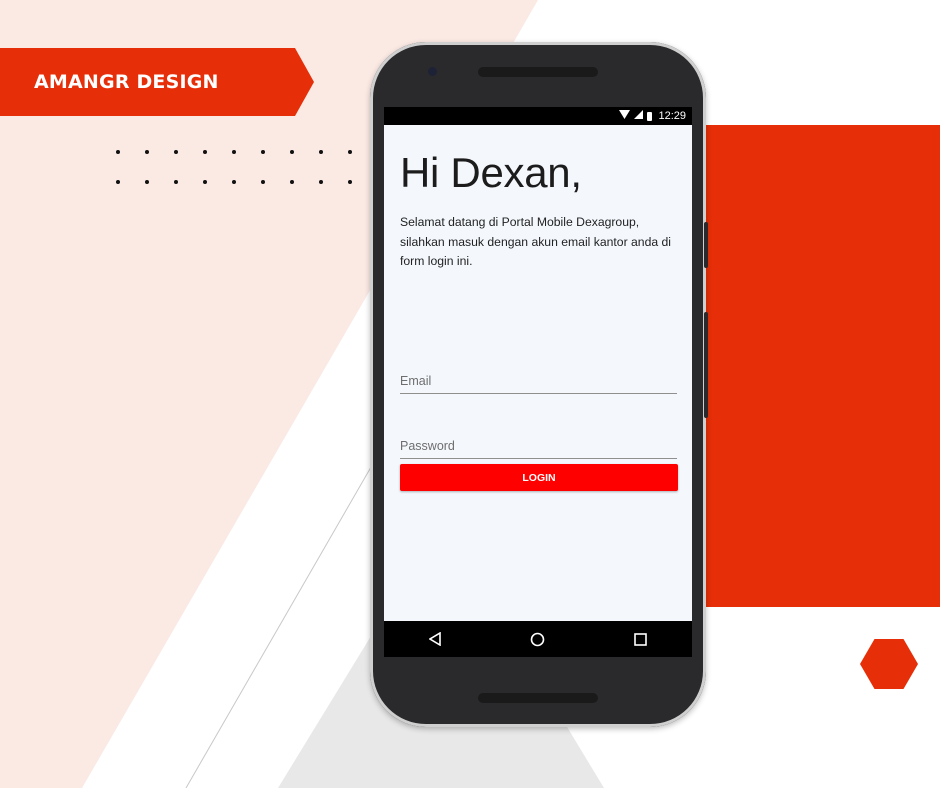 The height and width of the screenshot is (788, 940). I want to click on recents-button, so click(641, 639).